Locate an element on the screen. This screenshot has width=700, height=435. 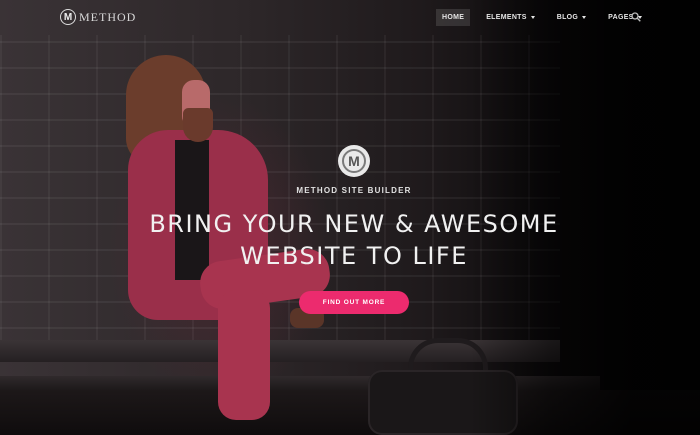
logo-mark-icon: M is located at coordinates (68, 17).